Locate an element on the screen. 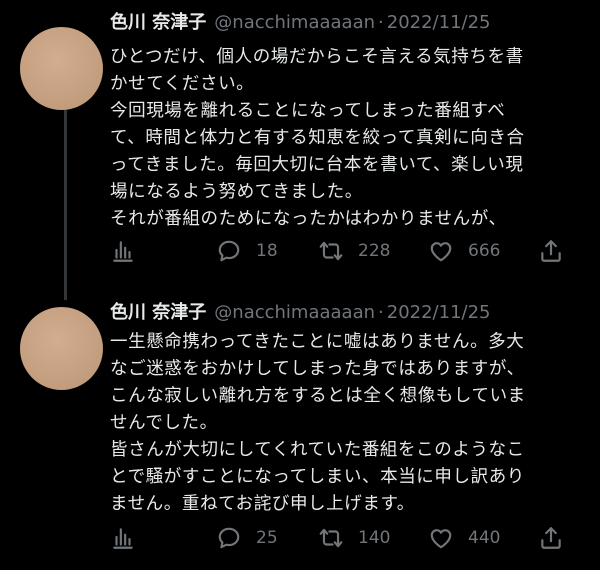  tweet-text-line: とで騒がすことになってしまい、本当に申し訳あり is located at coordinates (317, 477).